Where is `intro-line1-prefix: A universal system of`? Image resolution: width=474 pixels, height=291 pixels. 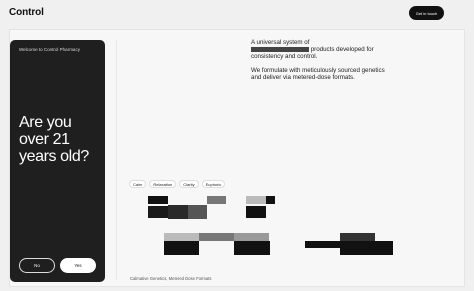
intro-line1-prefix: A universal system of is located at coordinates (280, 42).